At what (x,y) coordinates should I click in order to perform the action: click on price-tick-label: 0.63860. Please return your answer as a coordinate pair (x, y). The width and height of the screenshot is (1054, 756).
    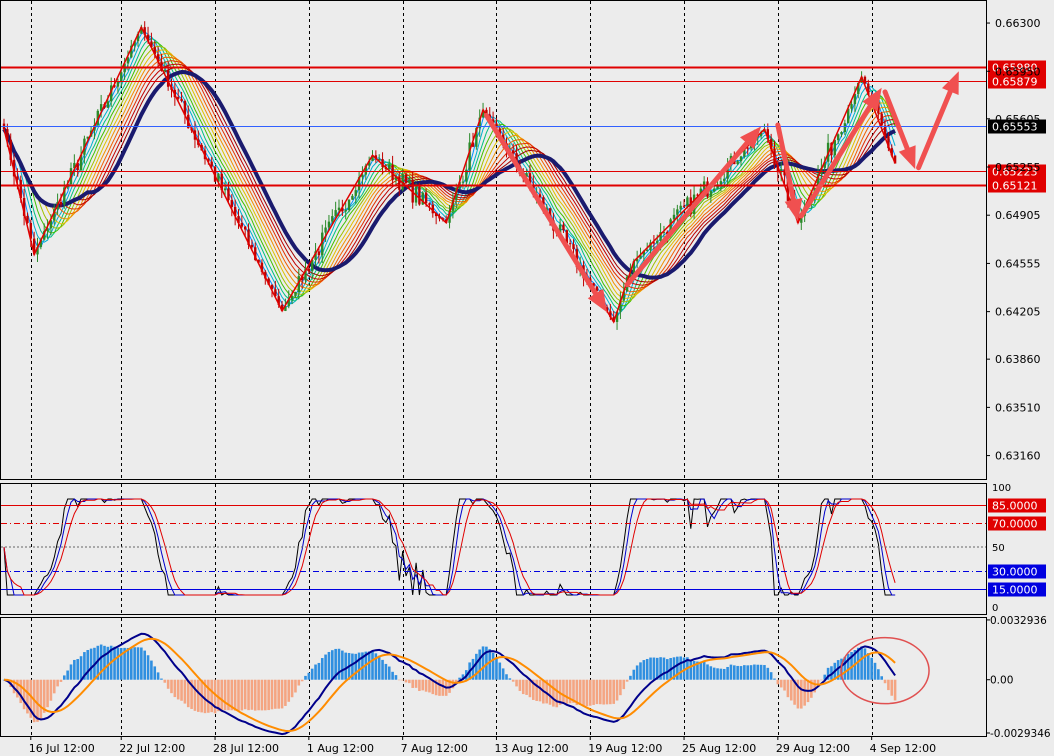
    Looking at the image, I should click on (1018, 359).